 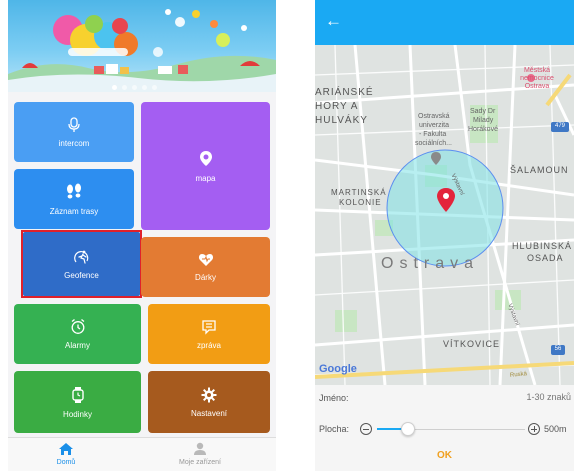 What do you see at coordinates (434, 116) in the screenshot?
I see `map-label-univ-1: Ostravská` at bounding box center [434, 116].